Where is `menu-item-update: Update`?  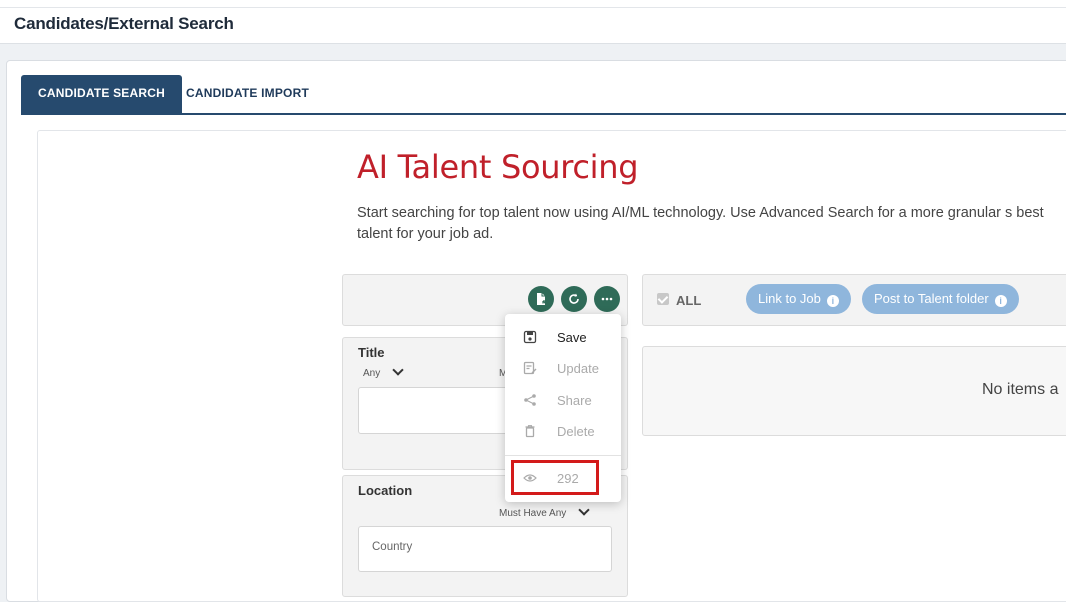 menu-item-update: Update is located at coordinates (563, 368).